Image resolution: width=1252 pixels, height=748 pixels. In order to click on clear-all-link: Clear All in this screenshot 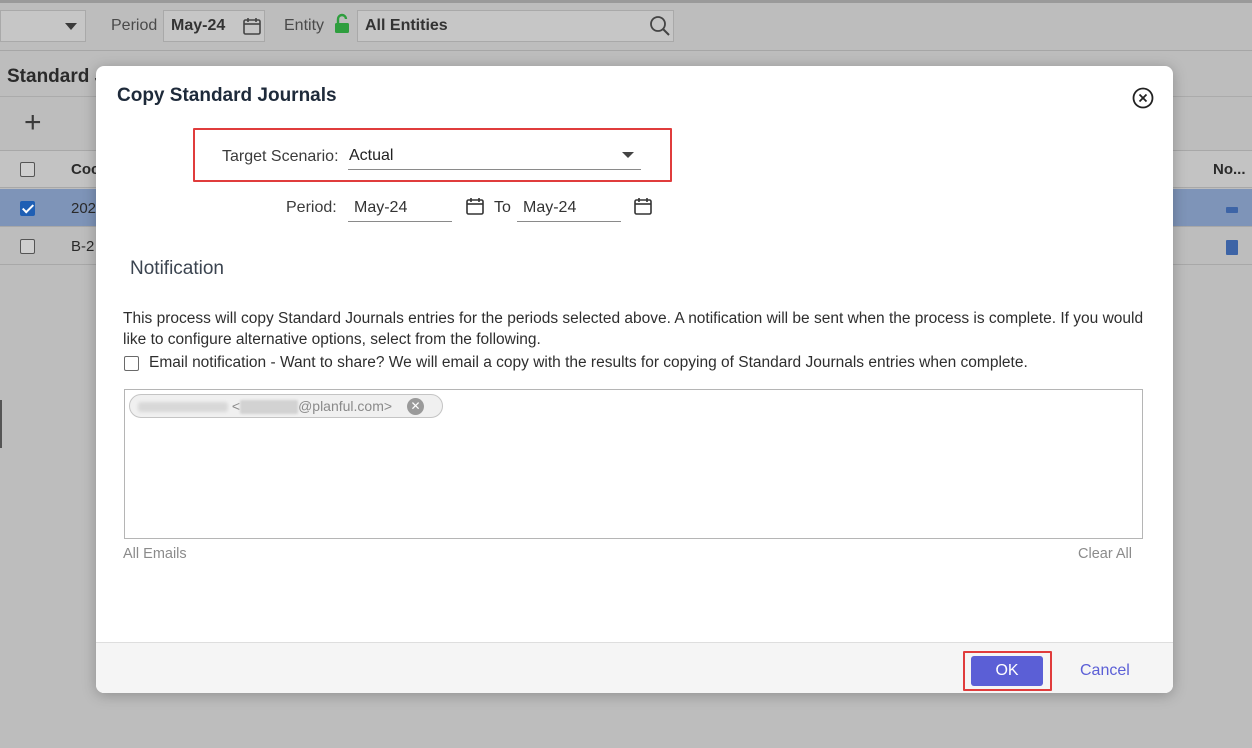, I will do `click(1105, 554)`.